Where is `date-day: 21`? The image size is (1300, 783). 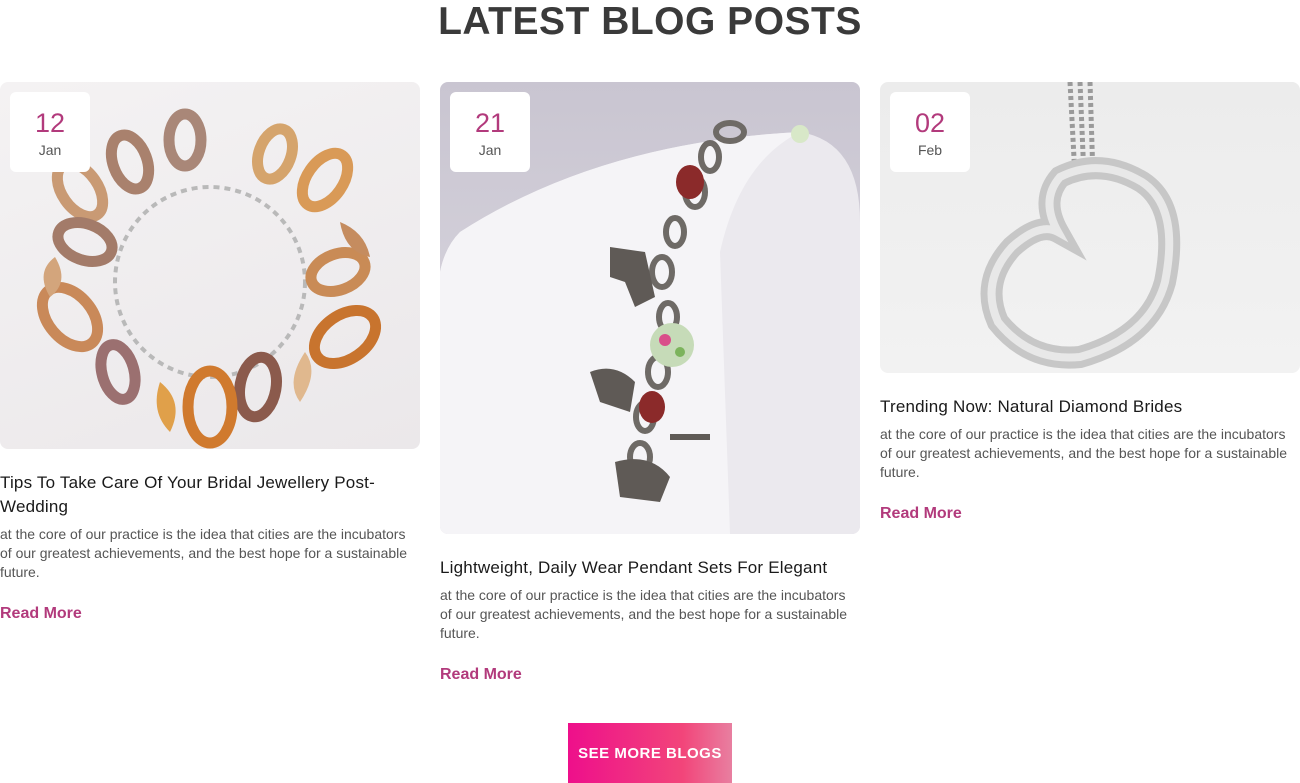
date-day: 21 is located at coordinates (490, 123).